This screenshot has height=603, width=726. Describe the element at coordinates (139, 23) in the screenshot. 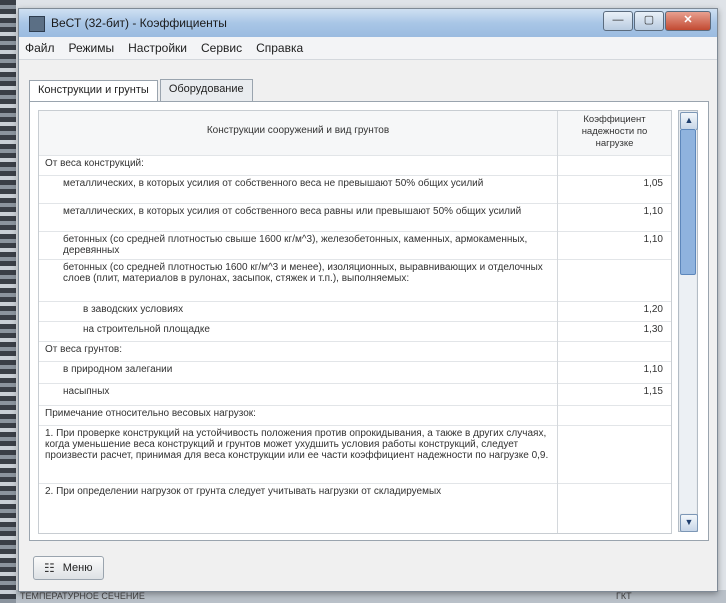

I see `window-title: ВеСТ (32-бит) - Коэффициенты` at that location.